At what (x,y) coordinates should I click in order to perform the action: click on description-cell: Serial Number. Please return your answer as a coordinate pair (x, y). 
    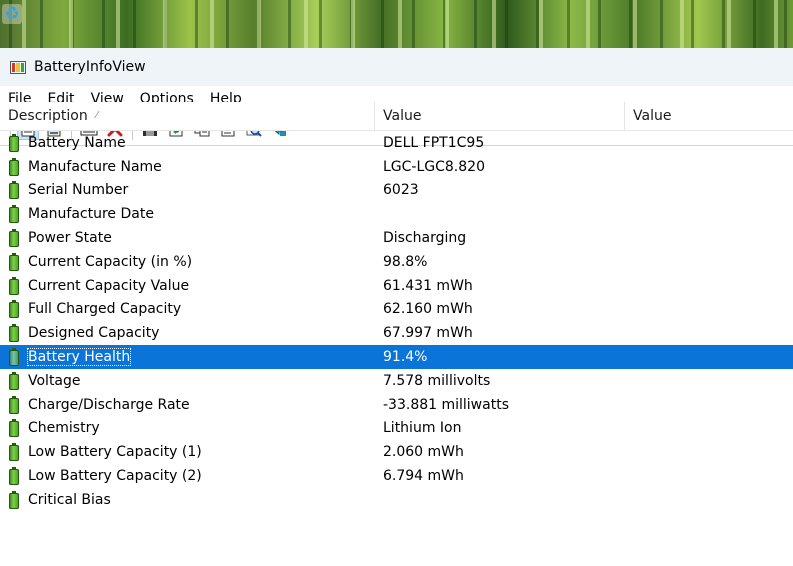
    Looking at the image, I should click on (187, 190).